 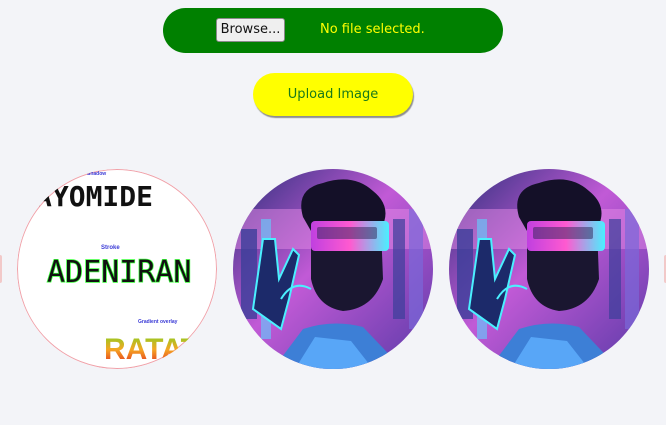 I want to click on shadow-caption: Shadow, so click(x=96, y=174).